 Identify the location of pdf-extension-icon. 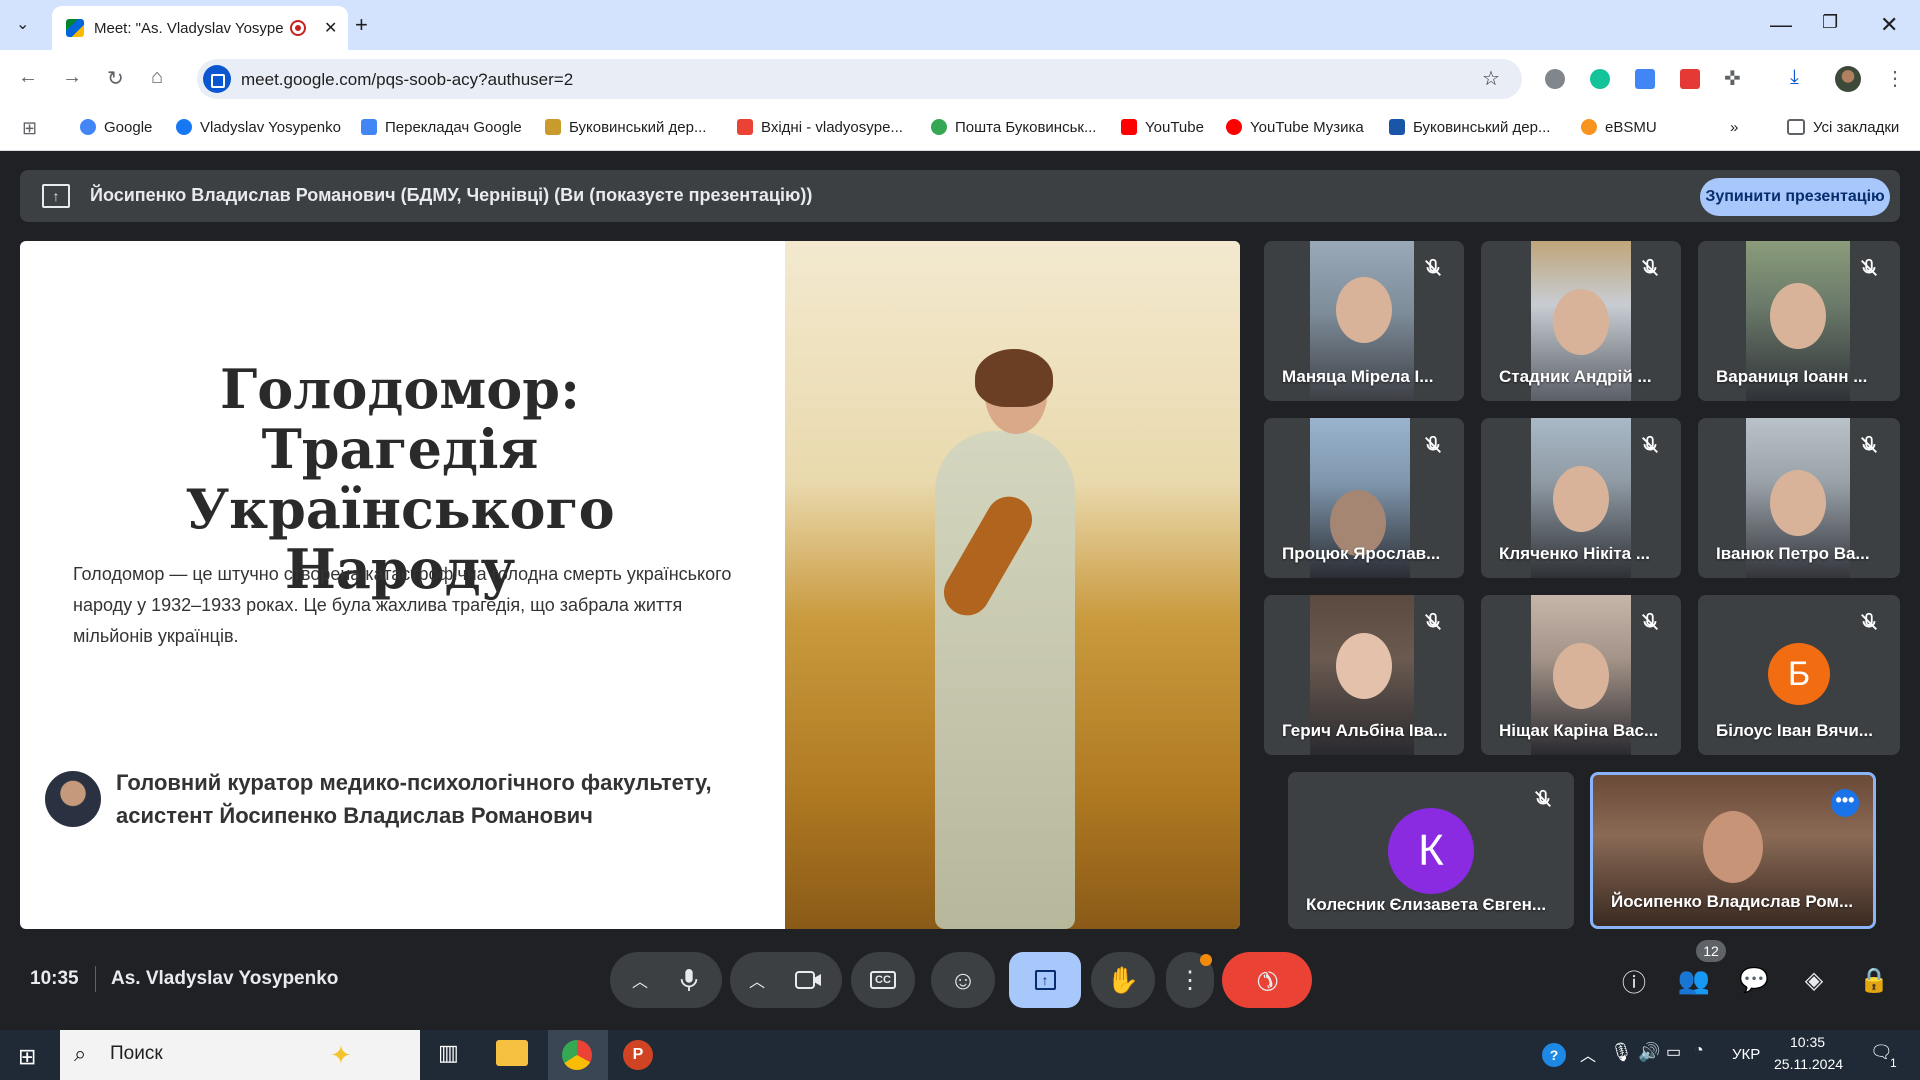
(1690, 79).